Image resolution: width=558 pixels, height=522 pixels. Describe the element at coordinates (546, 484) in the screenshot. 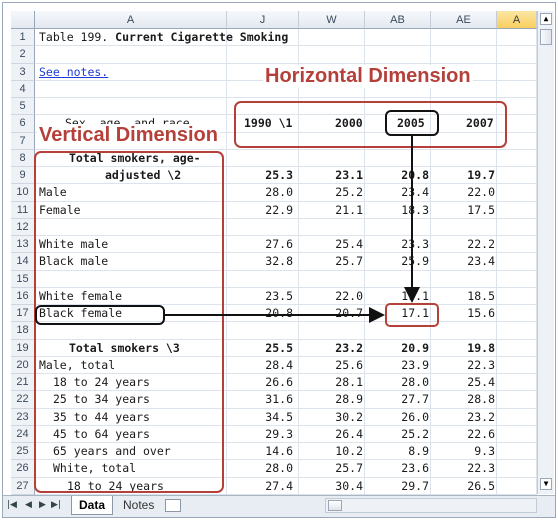

I see `scroll-down-icon: ▼` at that location.